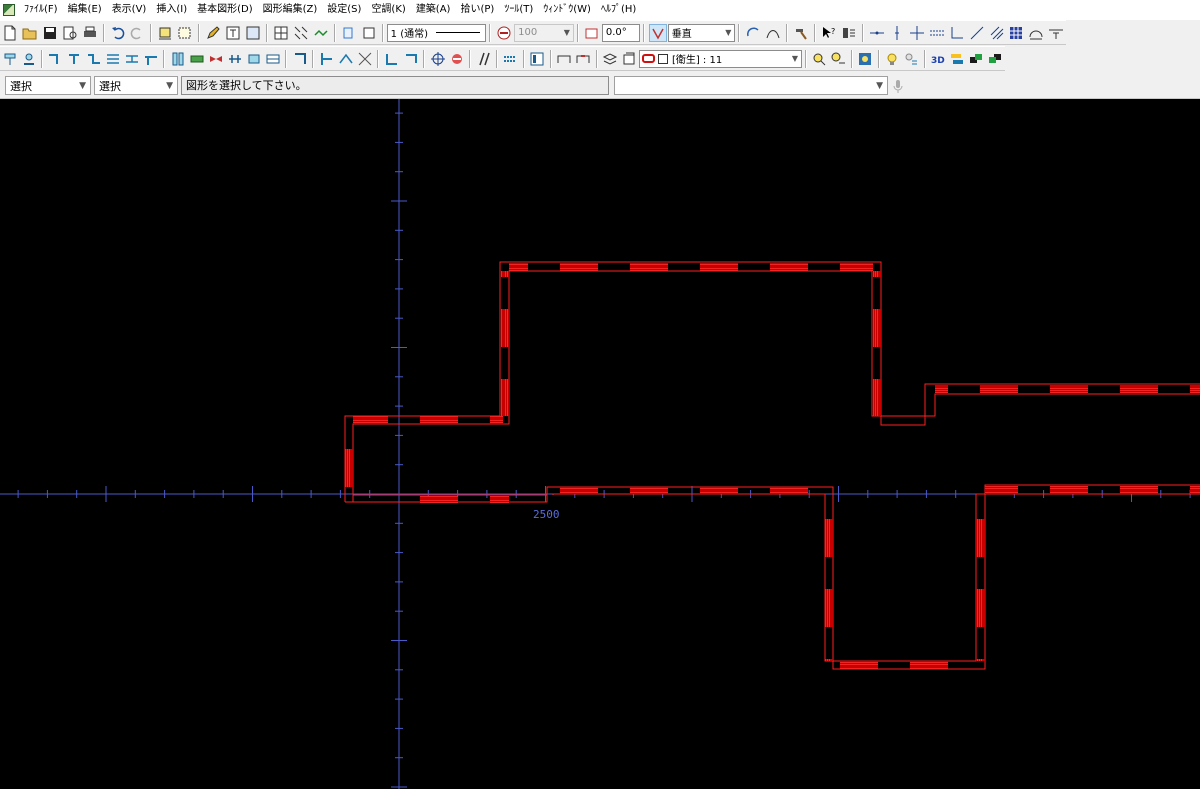  What do you see at coordinates (620, 32) in the screenshot?
I see `angle-input: 0.0°` at bounding box center [620, 32].